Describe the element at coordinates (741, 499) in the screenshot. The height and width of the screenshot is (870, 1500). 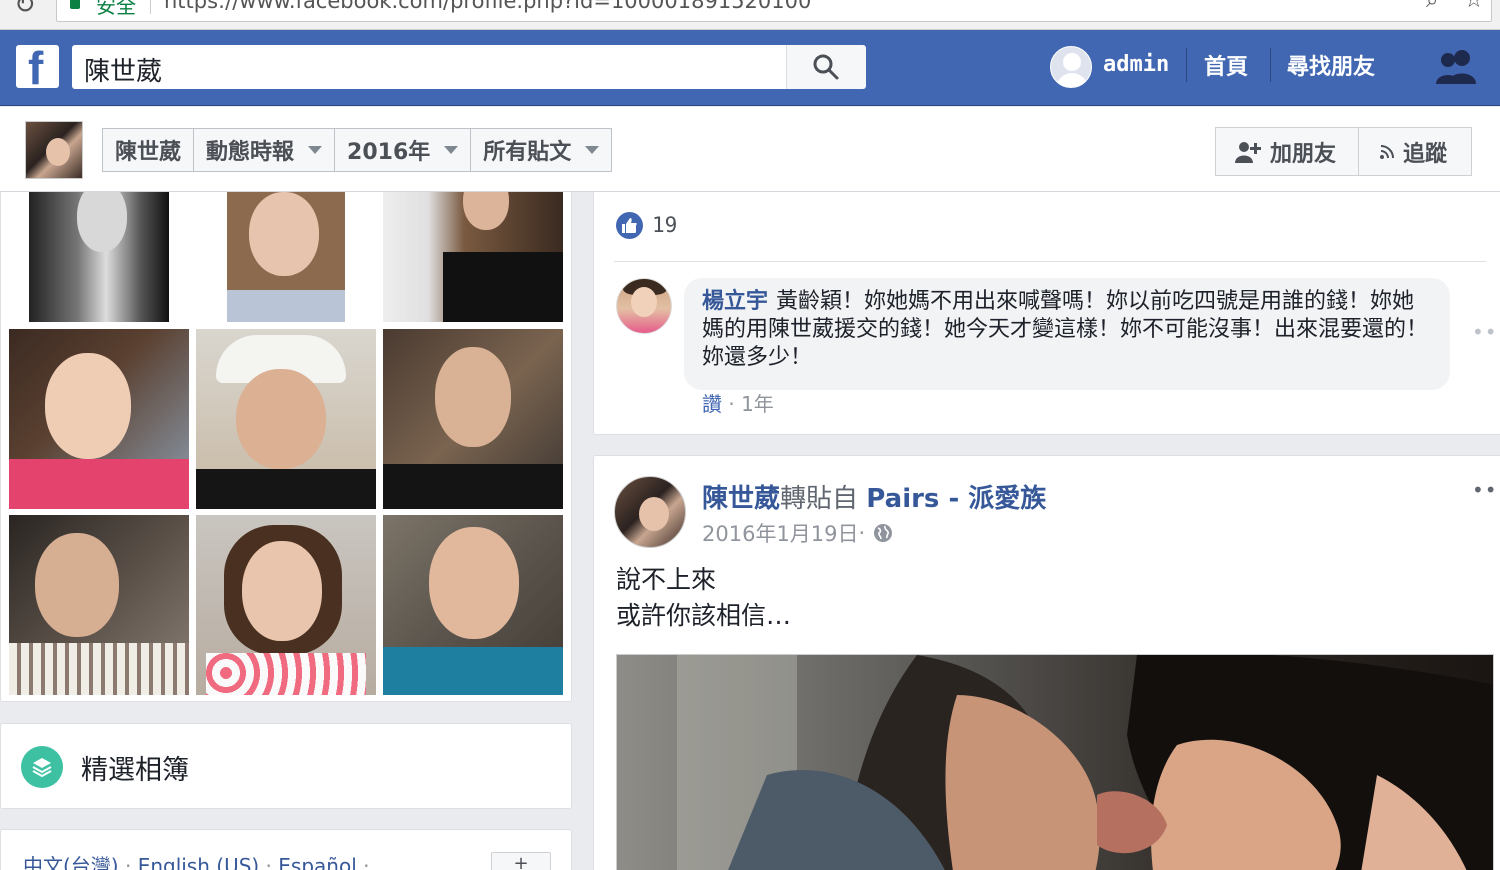
I see `post-author-link: 陳世葳` at that location.